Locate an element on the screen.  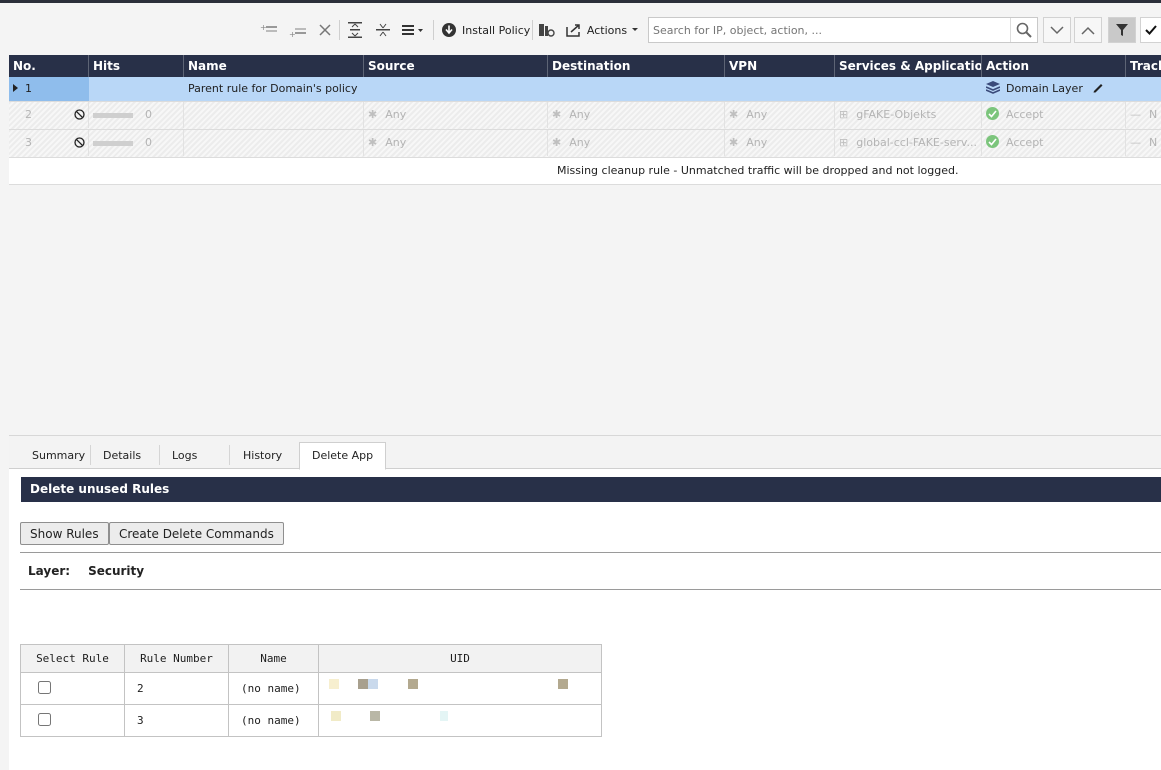
column-header-select-rule: Select Rule is located at coordinates (72, 658).